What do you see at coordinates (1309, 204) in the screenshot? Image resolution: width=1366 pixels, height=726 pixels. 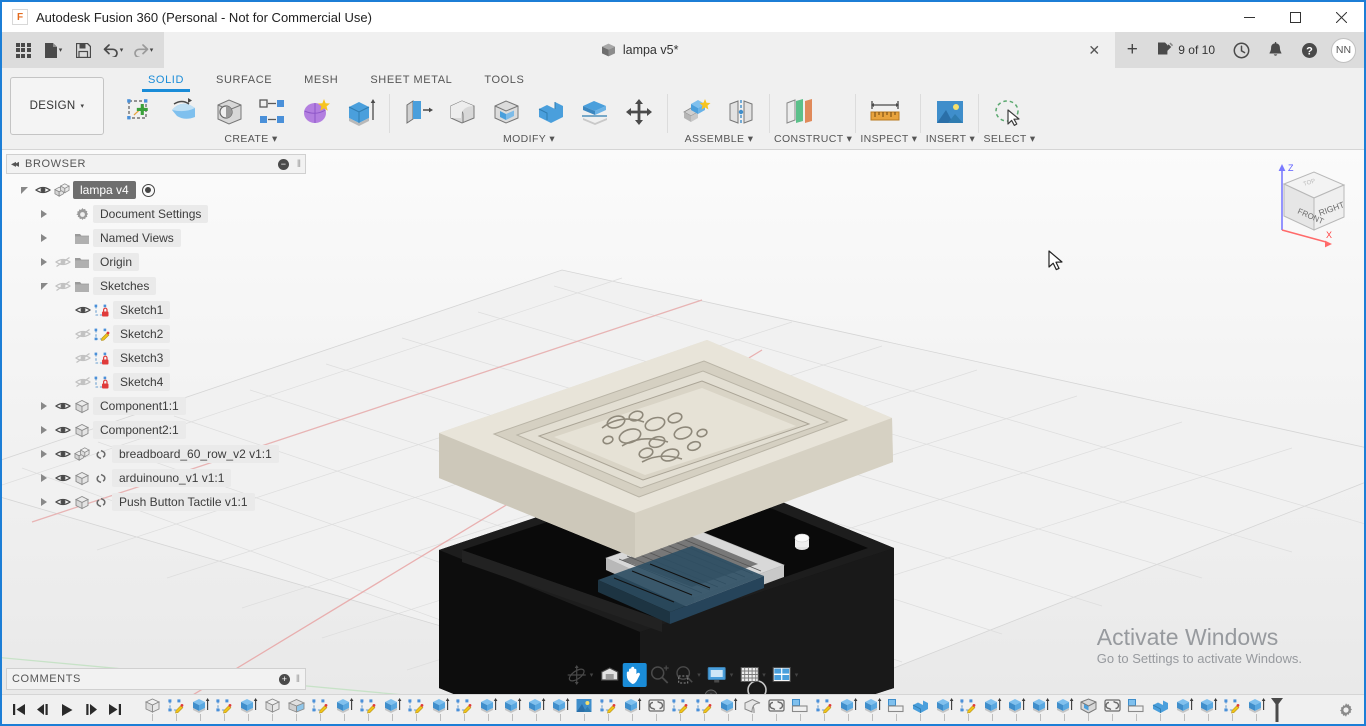 I see `view-cube: Z X FRONT RIGHT TOP` at bounding box center [1309, 204].